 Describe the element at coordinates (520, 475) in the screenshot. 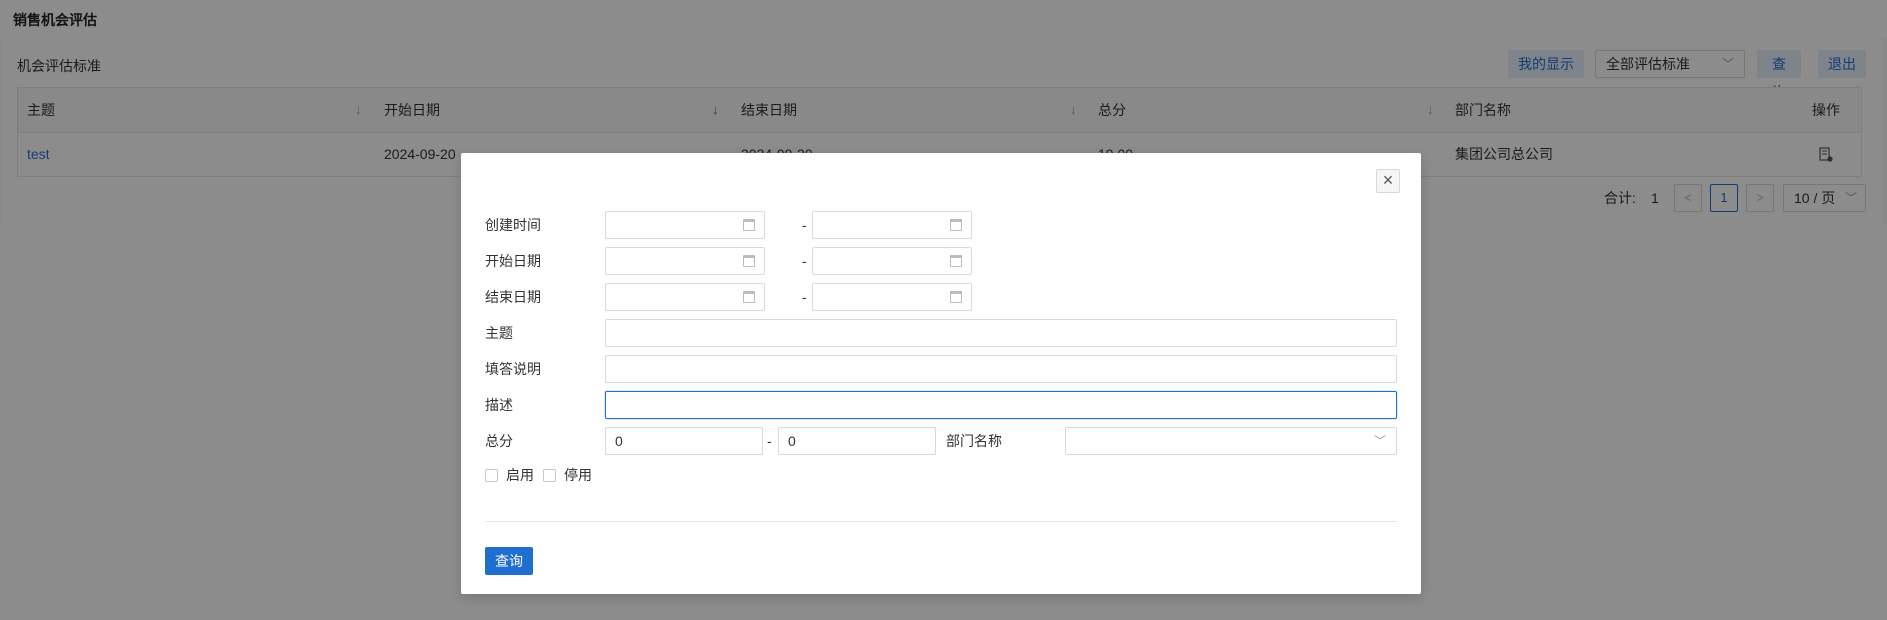

I see `enabled-checkbox-label: 启用` at that location.